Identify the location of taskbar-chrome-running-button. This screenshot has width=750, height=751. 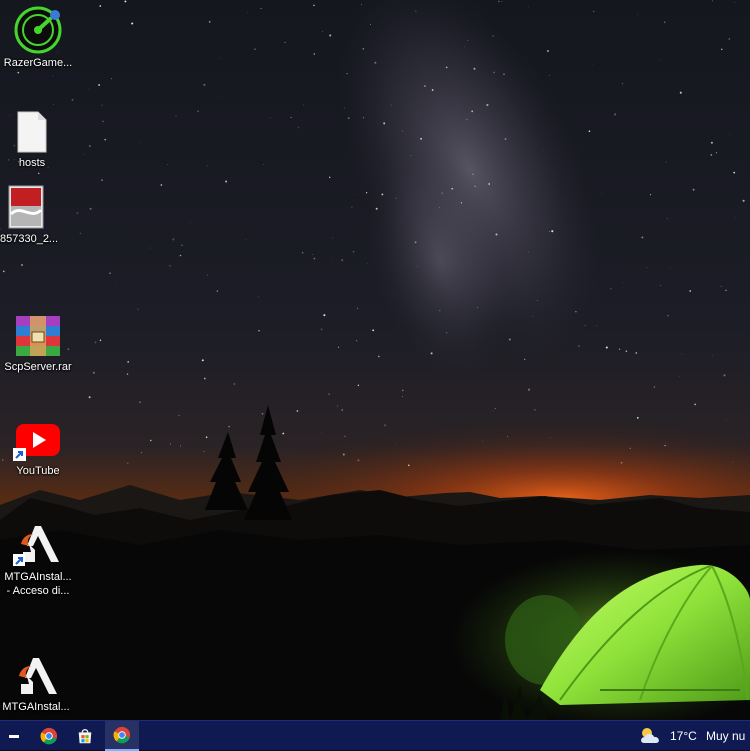
(122, 736).